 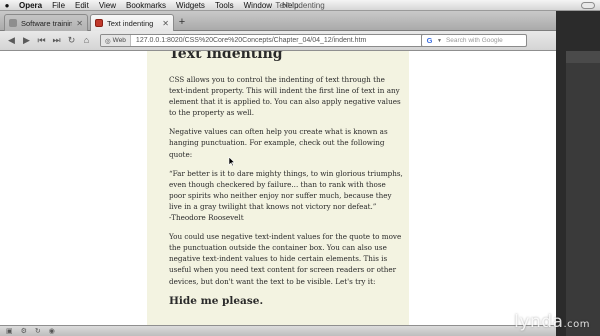 What do you see at coordinates (26, 40) in the screenshot?
I see `forward-arrow-icon: ▶` at bounding box center [26, 40].